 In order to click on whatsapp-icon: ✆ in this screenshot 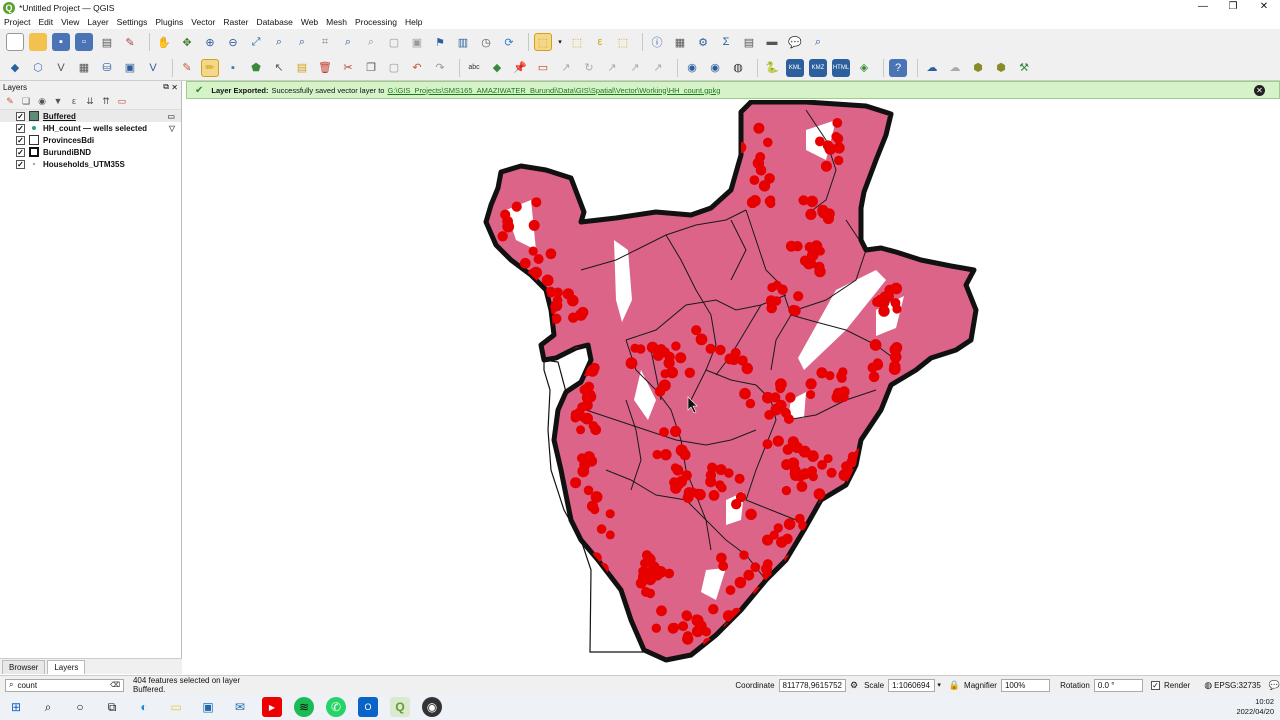, I will do `click(336, 707)`.